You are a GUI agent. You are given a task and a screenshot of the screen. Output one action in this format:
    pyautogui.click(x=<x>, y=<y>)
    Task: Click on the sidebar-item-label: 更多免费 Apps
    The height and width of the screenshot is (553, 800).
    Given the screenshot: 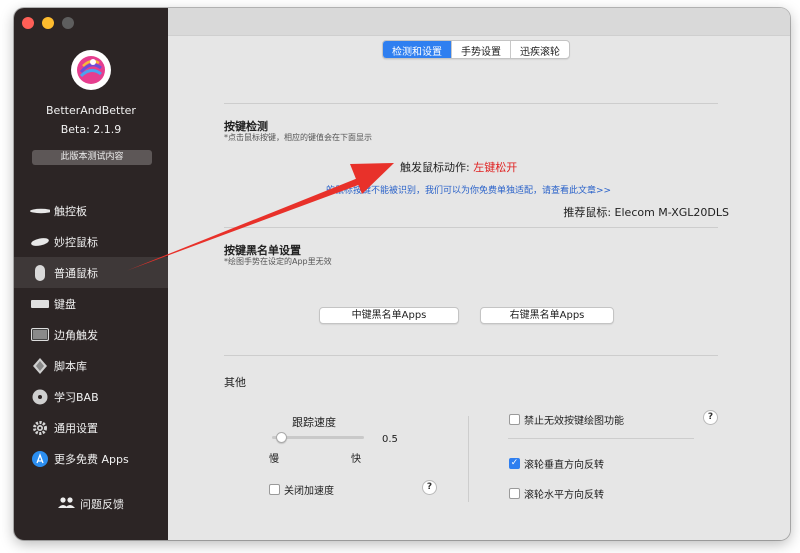 What is the action you would take?
    pyautogui.click(x=91, y=459)
    